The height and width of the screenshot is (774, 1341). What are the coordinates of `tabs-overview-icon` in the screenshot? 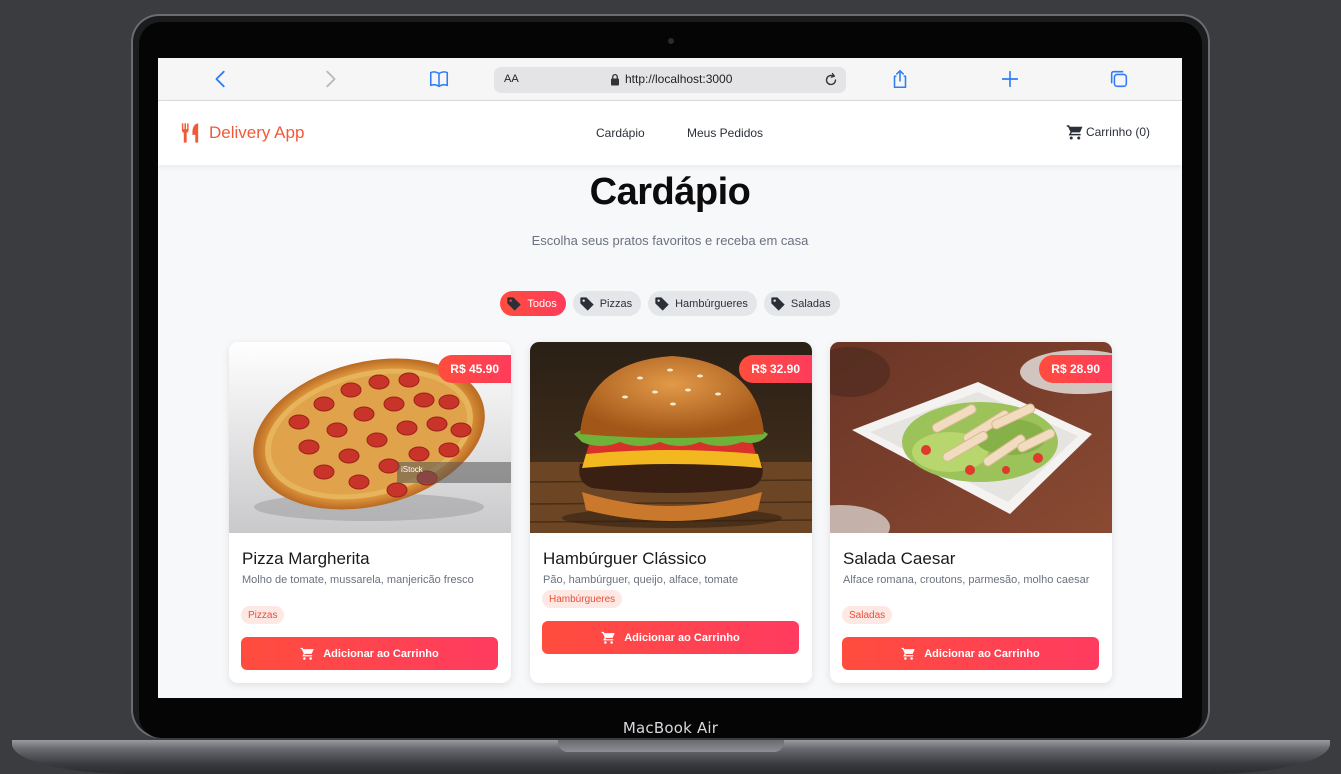 It's located at (1119, 79).